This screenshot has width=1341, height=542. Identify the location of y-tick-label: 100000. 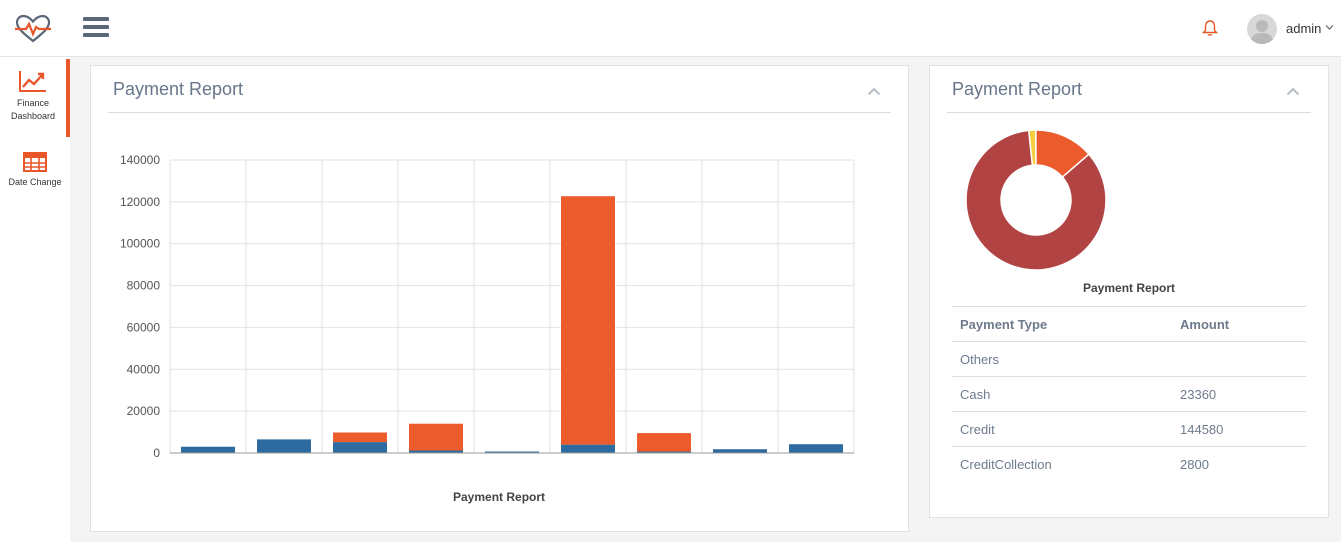
(140, 244).